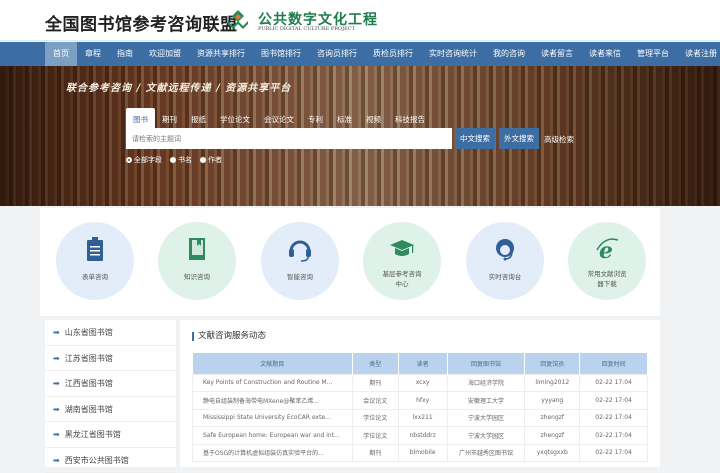 The height and width of the screenshot is (473, 720). I want to click on radio-author: 作者, so click(211, 160).